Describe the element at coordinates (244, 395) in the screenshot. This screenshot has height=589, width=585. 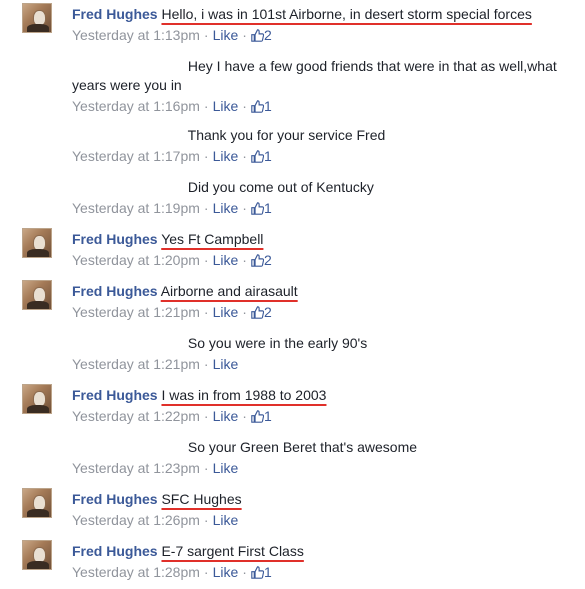
I see `comment-text: I was in from 1988 to 2003` at that location.